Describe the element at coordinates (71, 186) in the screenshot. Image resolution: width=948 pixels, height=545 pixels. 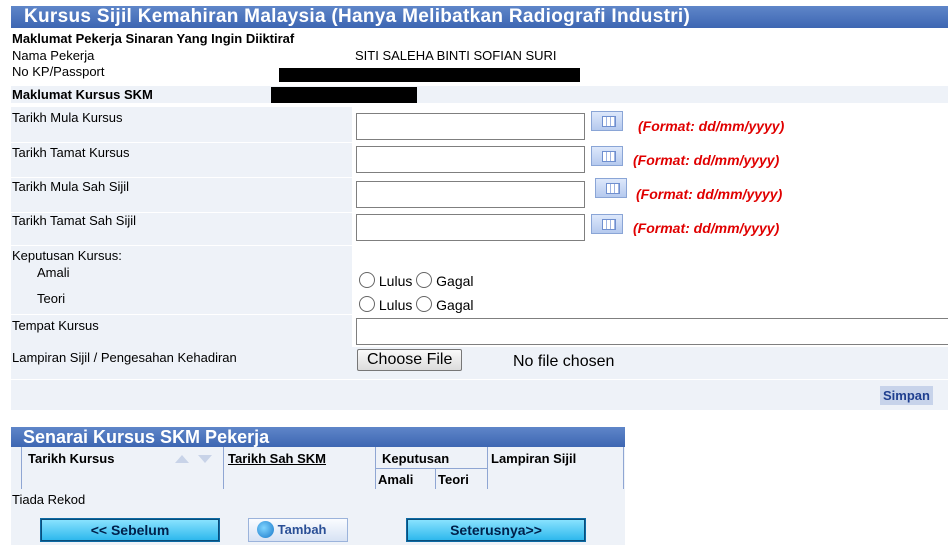
I see `valid-start-label: Tarikh Mula Sah Sijil` at that location.